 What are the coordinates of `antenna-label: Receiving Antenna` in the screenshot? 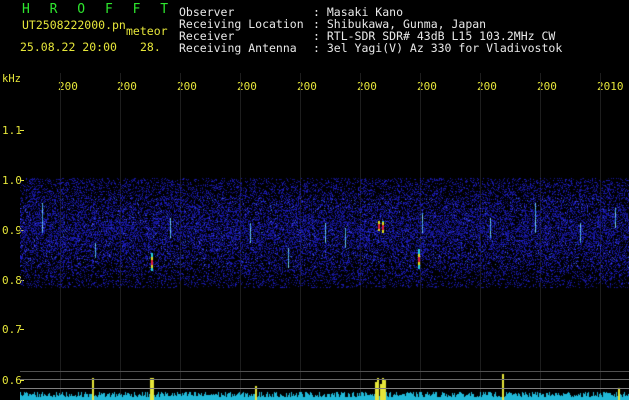 It's located at (238, 48).